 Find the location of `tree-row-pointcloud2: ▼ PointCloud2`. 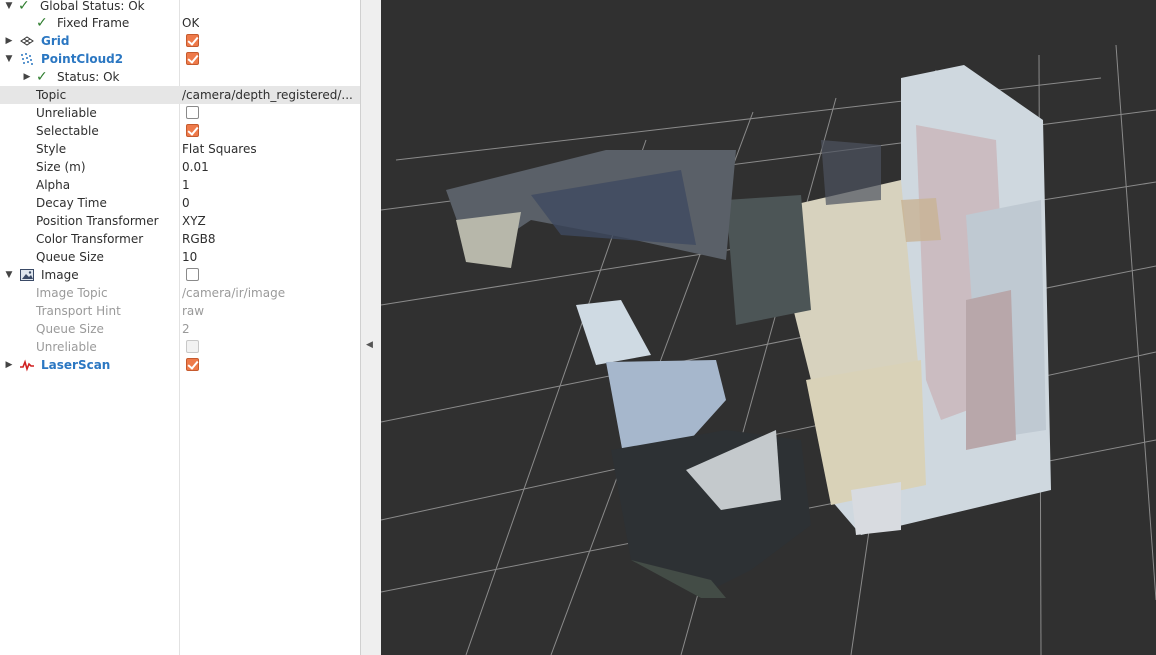

tree-row-pointcloud2: ▼ PointCloud2 is located at coordinates (180, 59).